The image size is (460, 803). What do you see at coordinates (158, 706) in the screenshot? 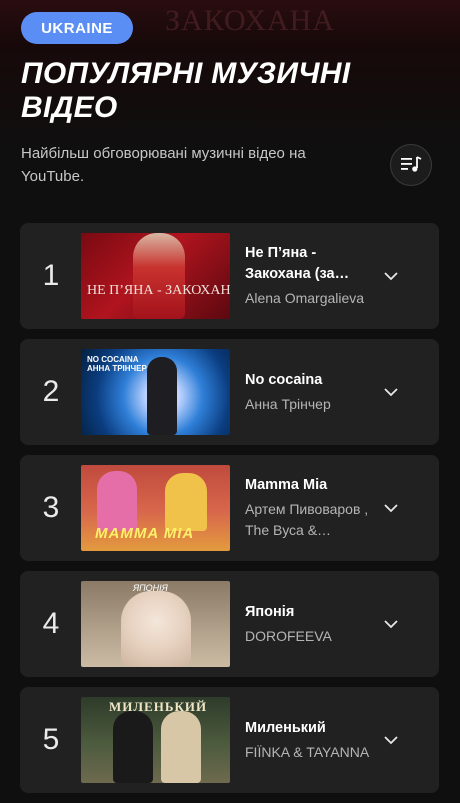
I see `thumbnail-text: МИЛЕНЬКИЙ` at bounding box center [158, 706].